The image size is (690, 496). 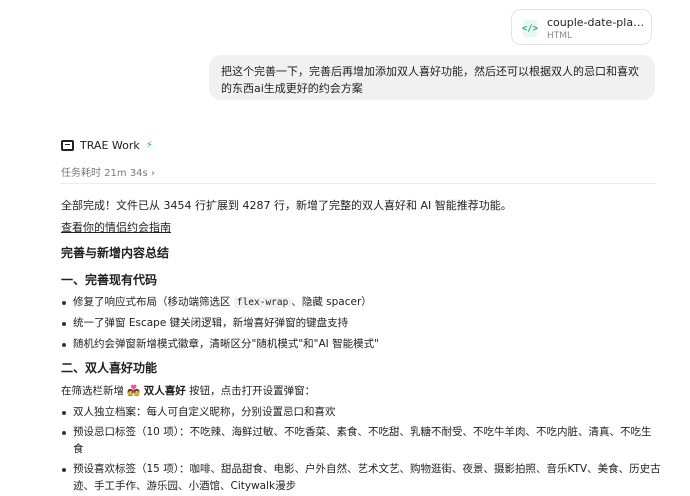 What do you see at coordinates (211, 323) in the screenshot?
I see `list-item-text: 统一了弹窗 Escape 键关闭逻辑，新增喜好弹窗的键盘支持` at bounding box center [211, 323].